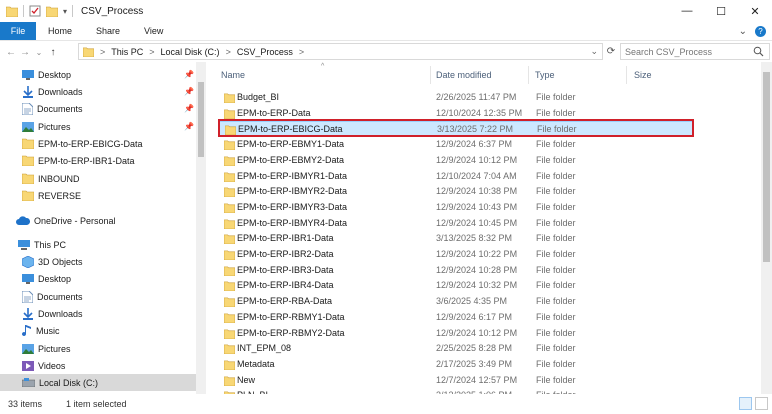  Describe the element at coordinates (545, 75) in the screenshot. I see `column-type: Type` at that location.